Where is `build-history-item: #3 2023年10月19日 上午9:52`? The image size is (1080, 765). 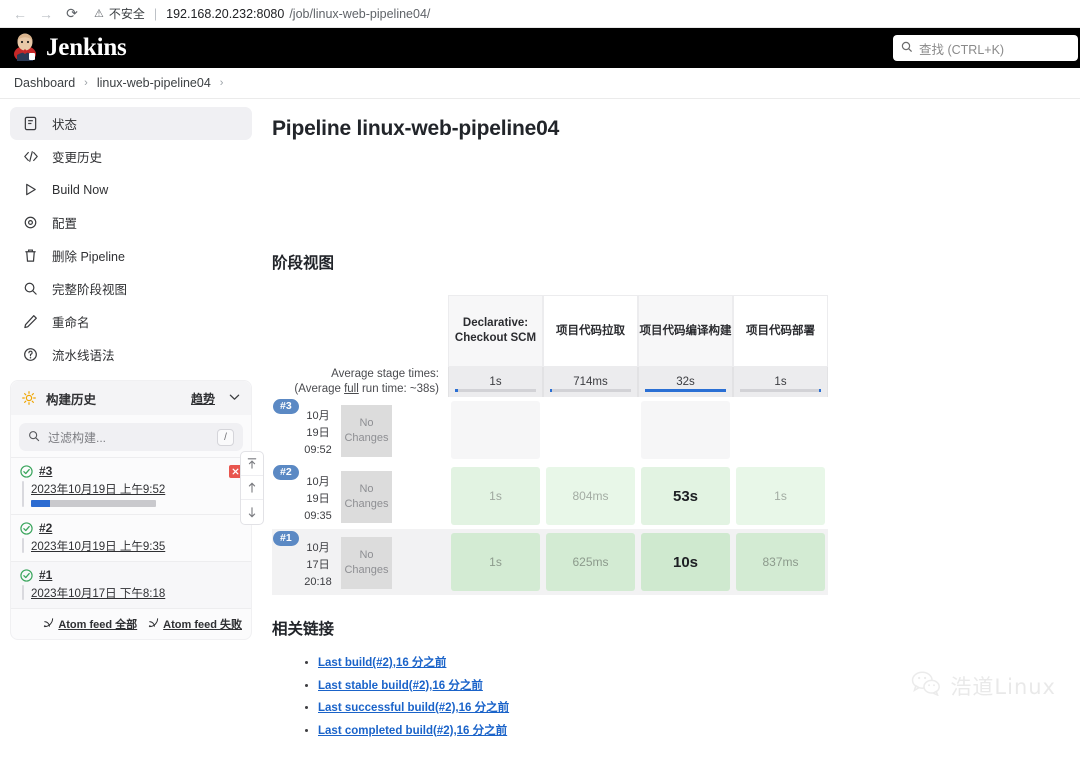 build-history-item: #3 2023年10月19日 上午9:52 is located at coordinates (131, 485).